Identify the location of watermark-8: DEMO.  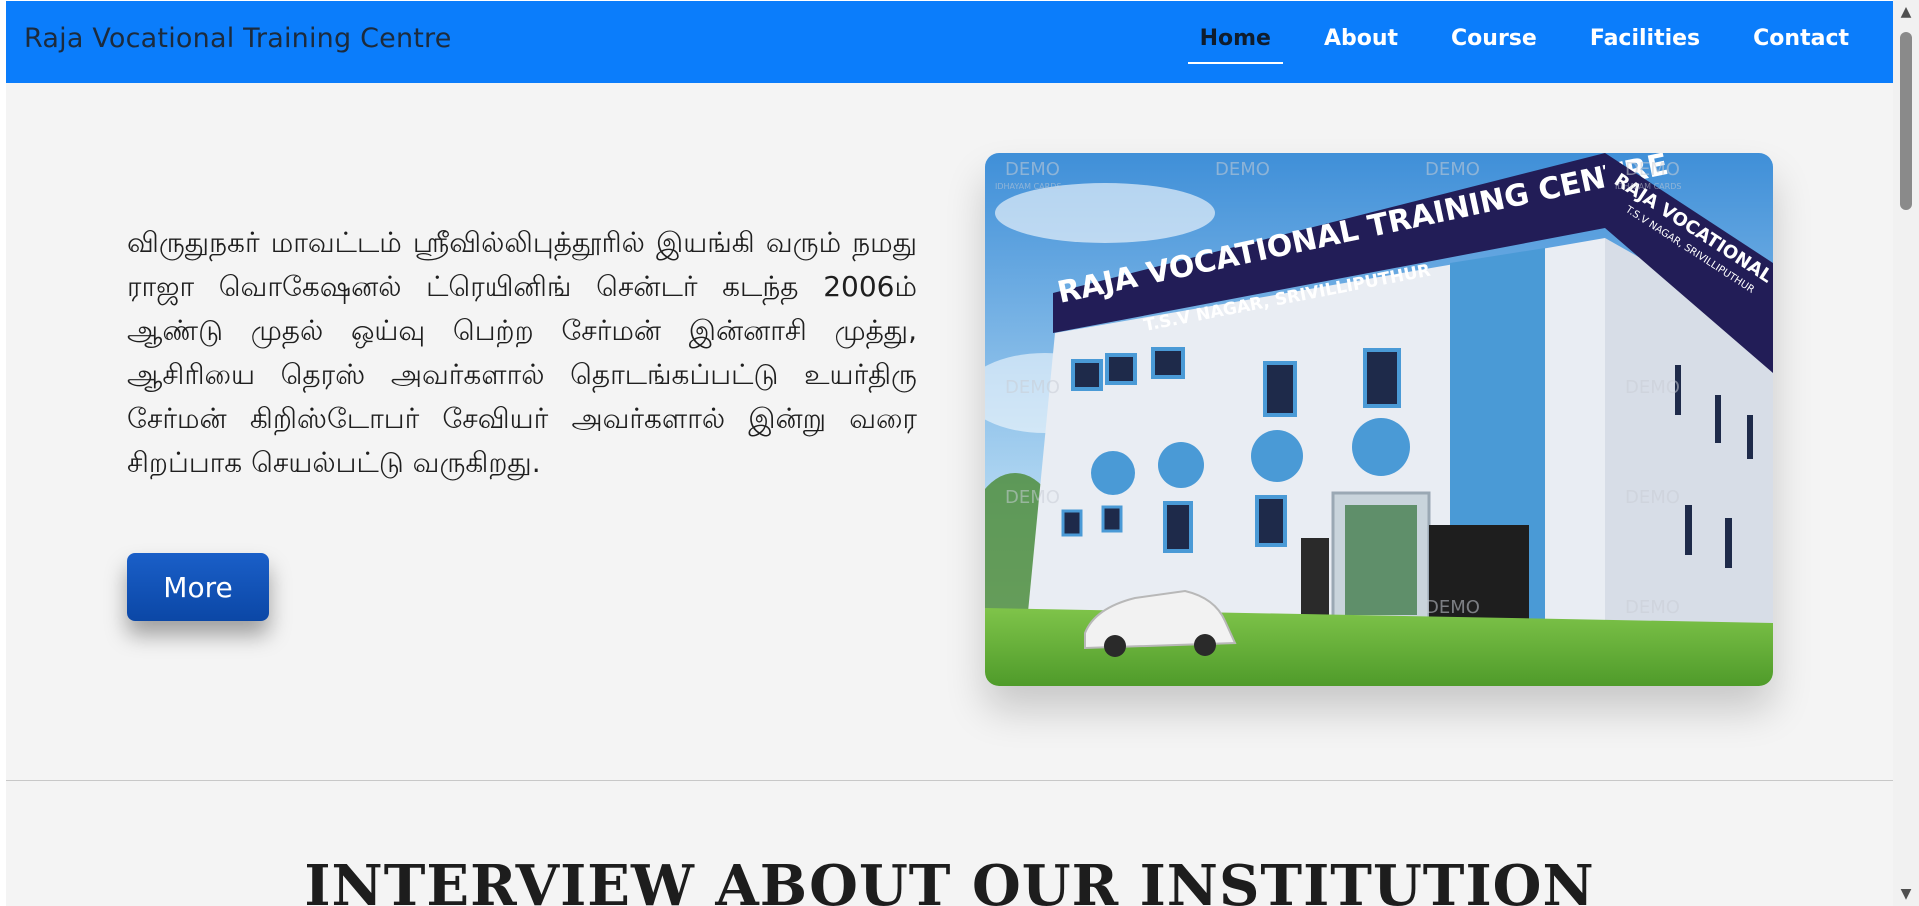
(1652, 497).